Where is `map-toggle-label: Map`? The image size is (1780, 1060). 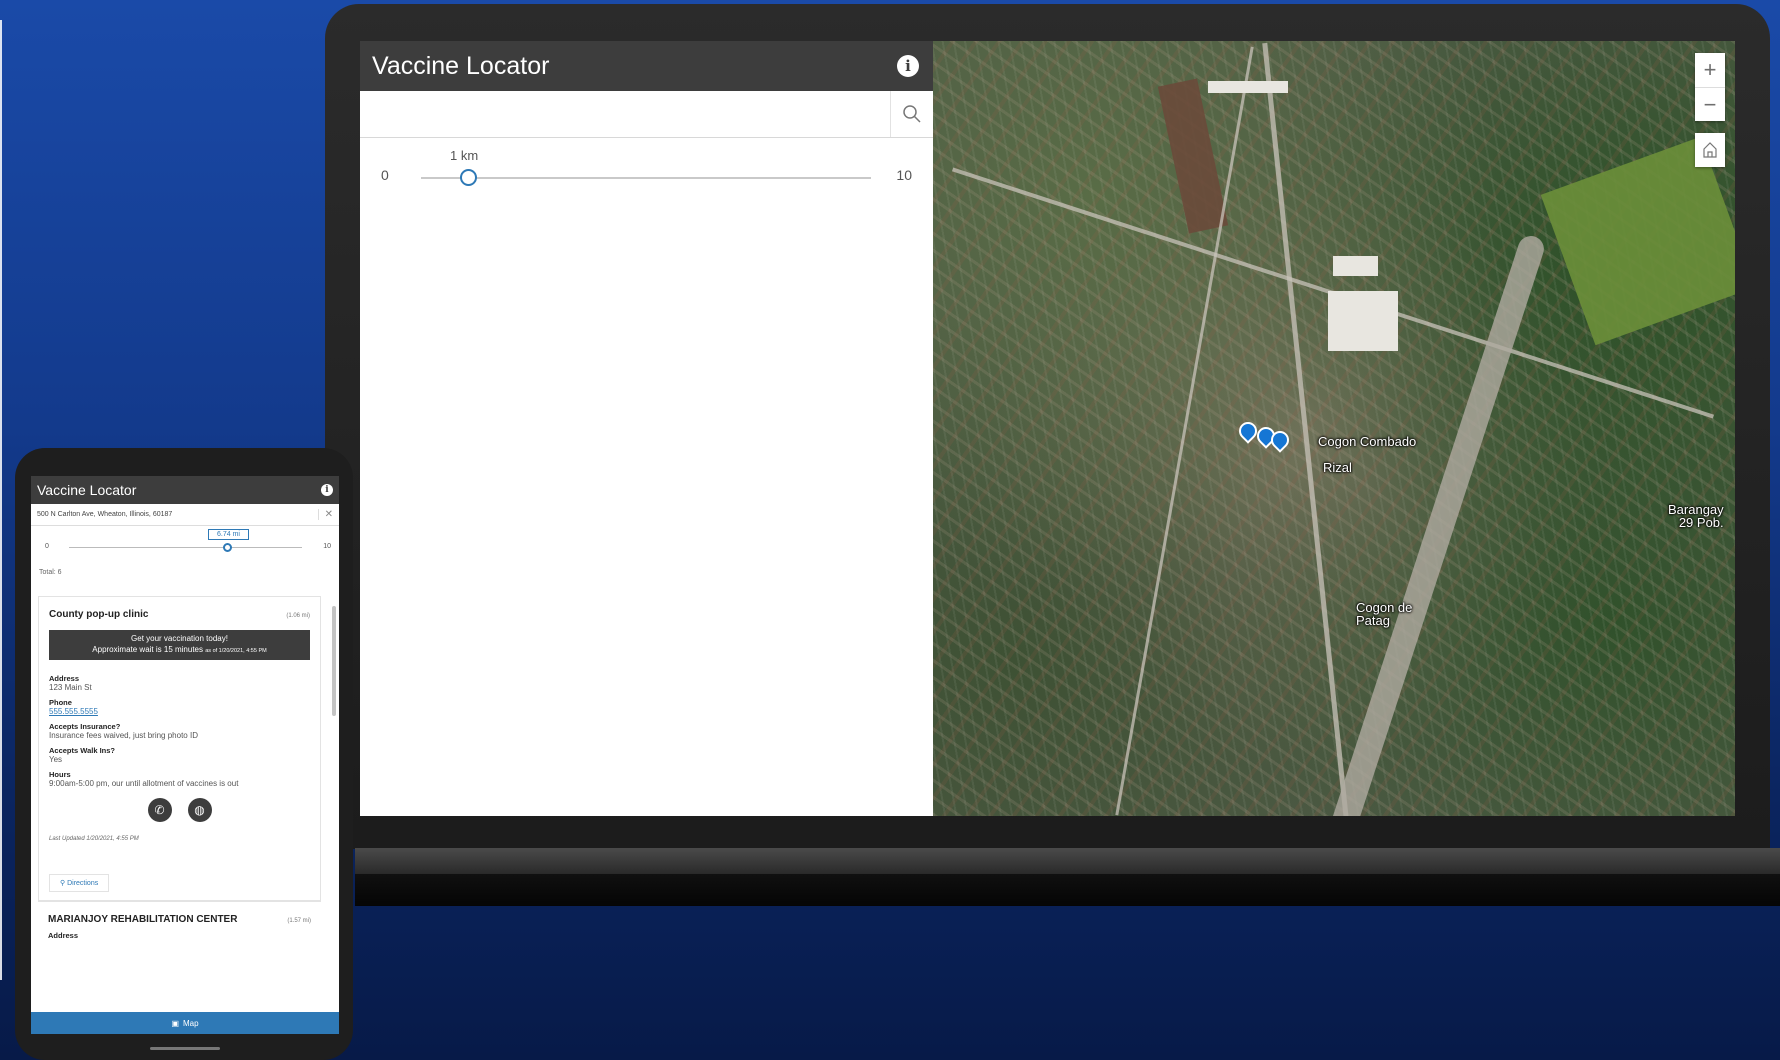 map-toggle-label: Map is located at coordinates (191, 1023).